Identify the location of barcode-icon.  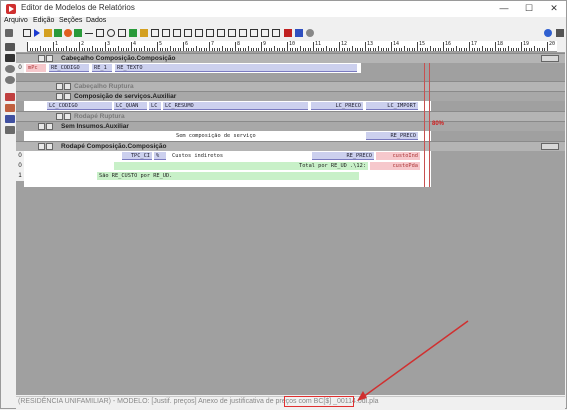
(210, 33).